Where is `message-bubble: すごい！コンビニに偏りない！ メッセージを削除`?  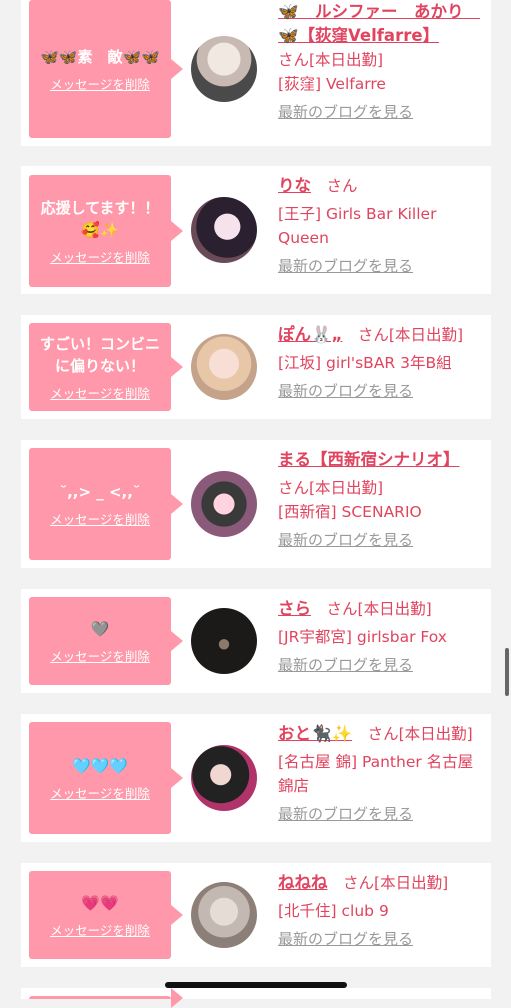
message-bubble: すごい！コンビニに偏りない！ メッセージを削除 is located at coordinates (106, 367).